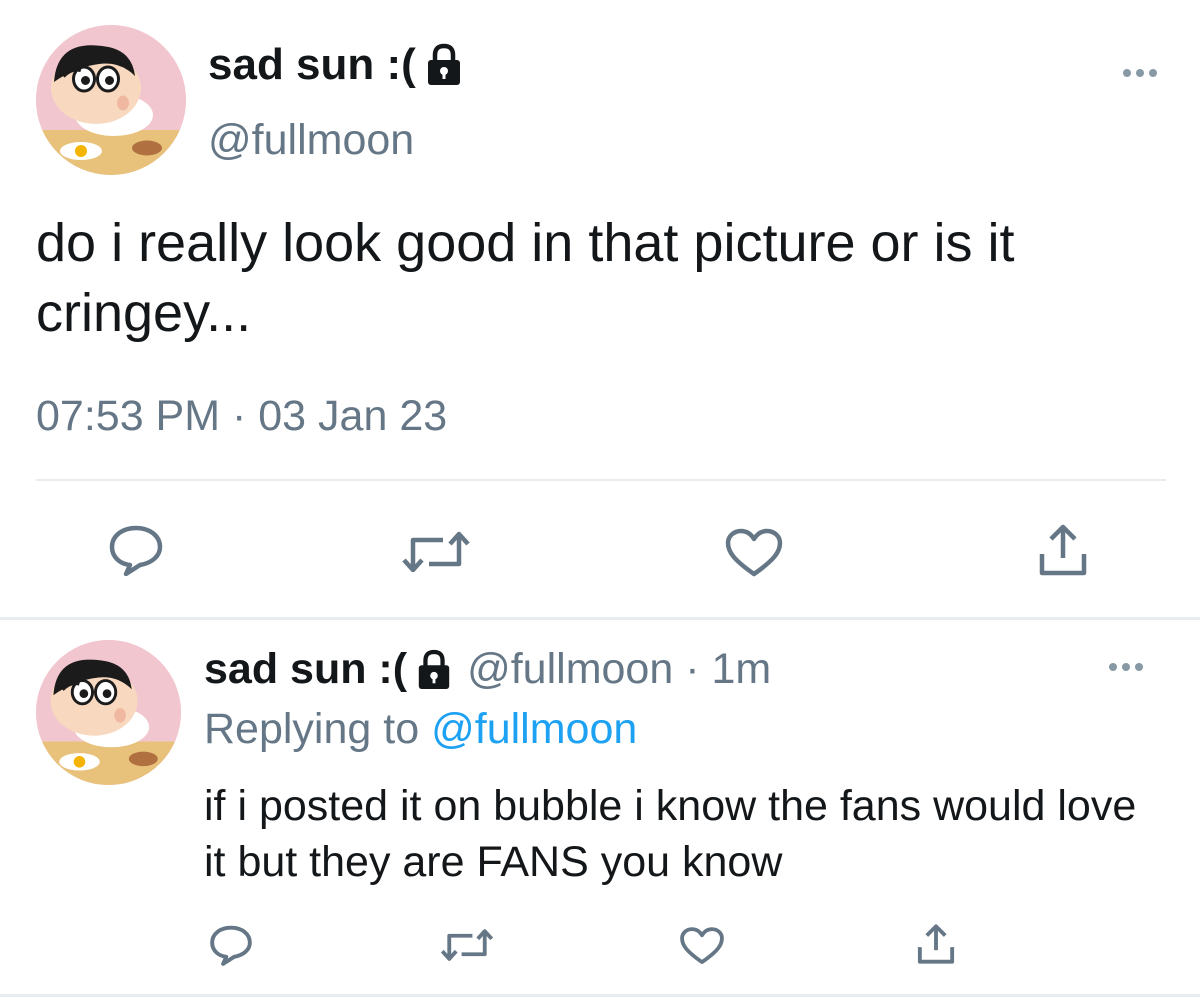 Image resolution: width=1200 pixels, height=997 pixels. Describe the element at coordinates (312, 729) in the screenshot. I see `replying-to-label: Replying to` at that location.